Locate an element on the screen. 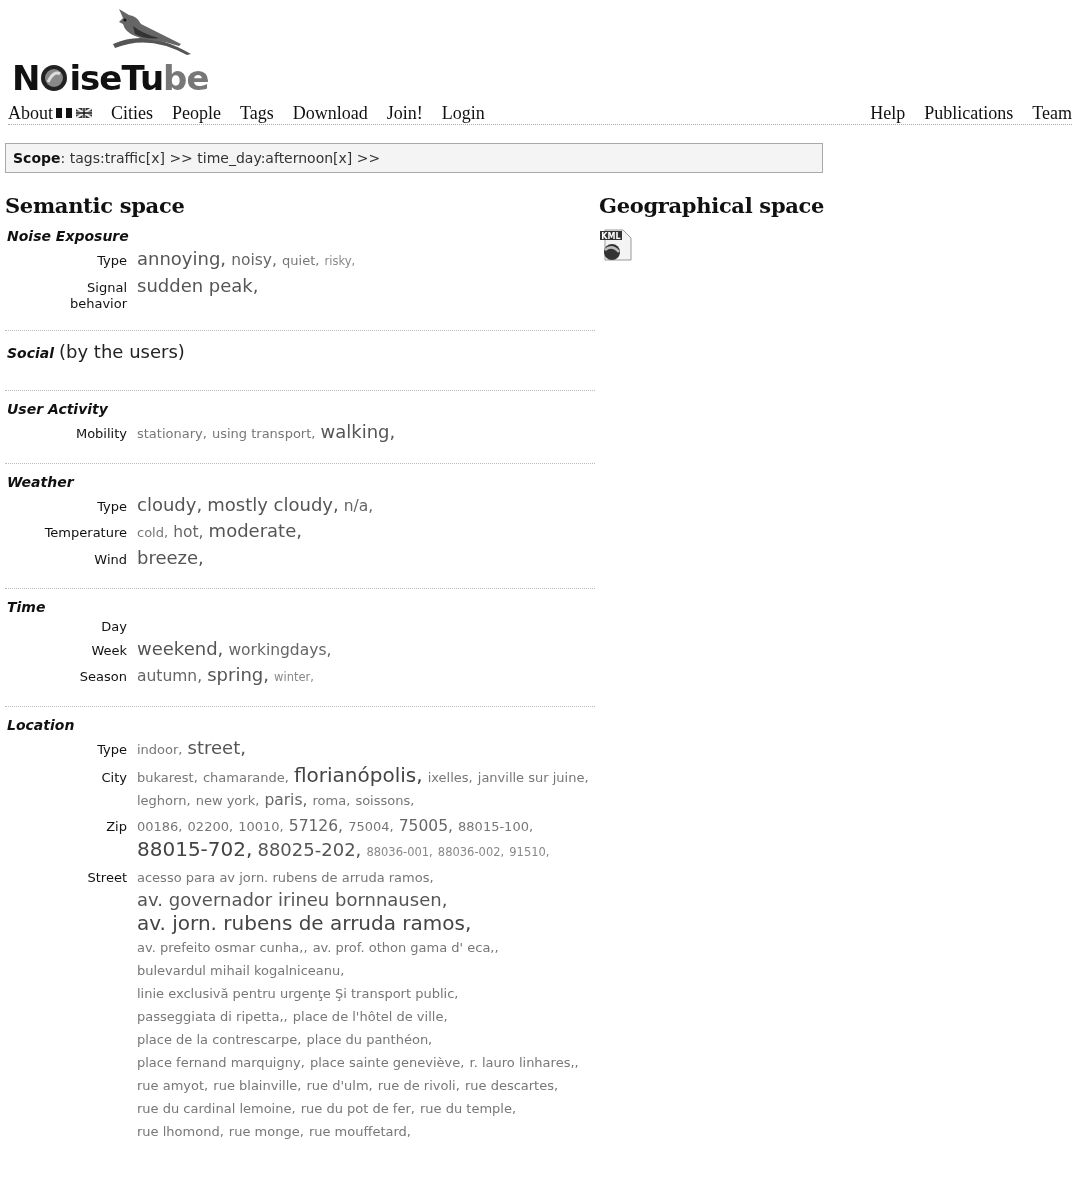 Image resolution: width=1077 pixels, height=1202 pixels. tag-link: noisy, is located at coordinates (254, 260).